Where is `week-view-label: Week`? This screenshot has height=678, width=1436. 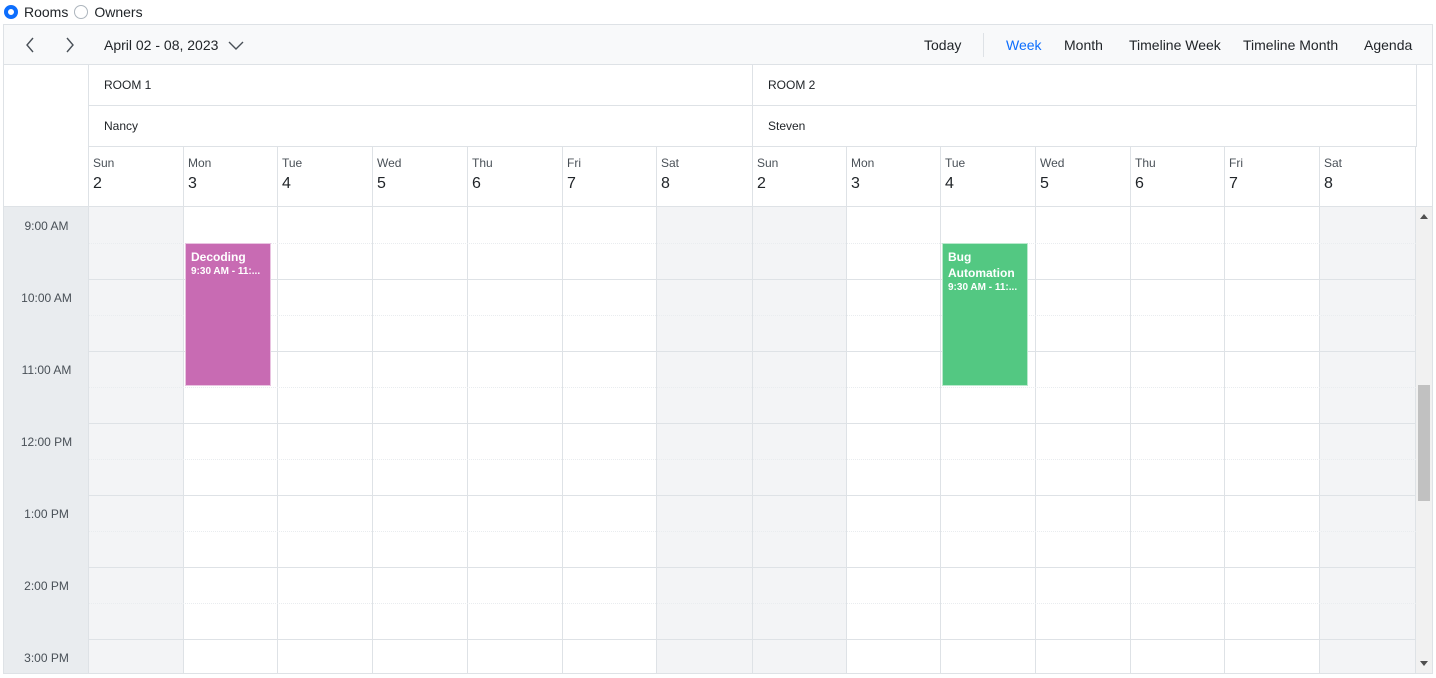 week-view-label: Week is located at coordinates (1024, 45).